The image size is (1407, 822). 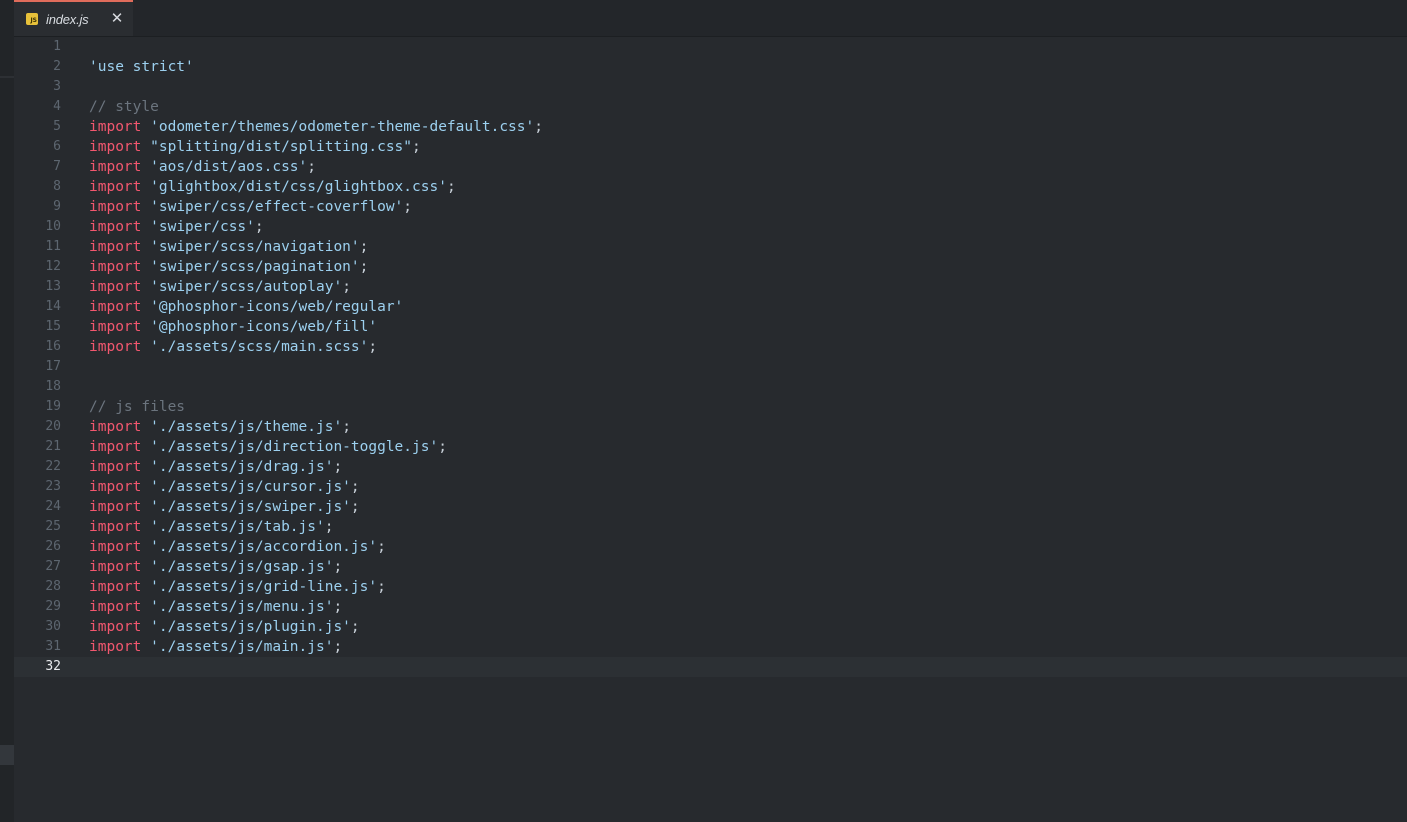 What do you see at coordinates (710, 467) in the screenshot?
I see `code-line: 22 import './assets/js/drag.js';` at bounding box center [710, 467].